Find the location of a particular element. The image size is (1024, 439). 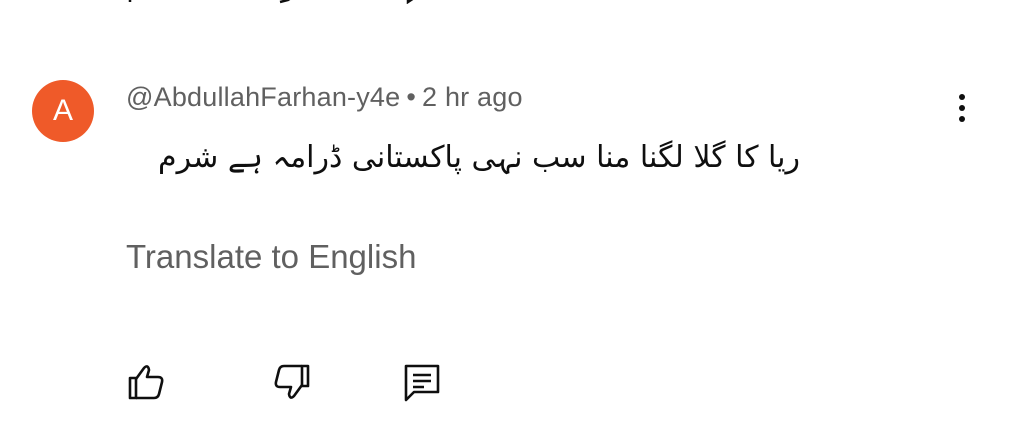

more-options-button is located at coordinates (962, 108).